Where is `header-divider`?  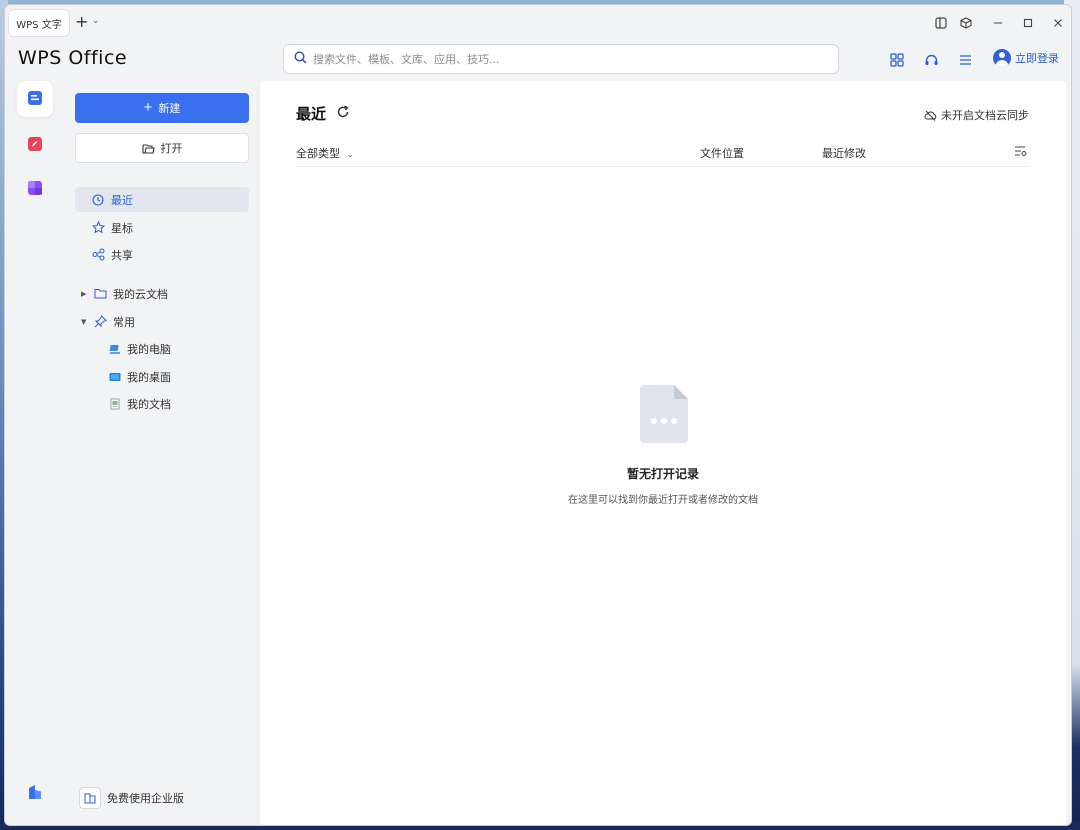
header-divider is located at coordinates (662, 166).